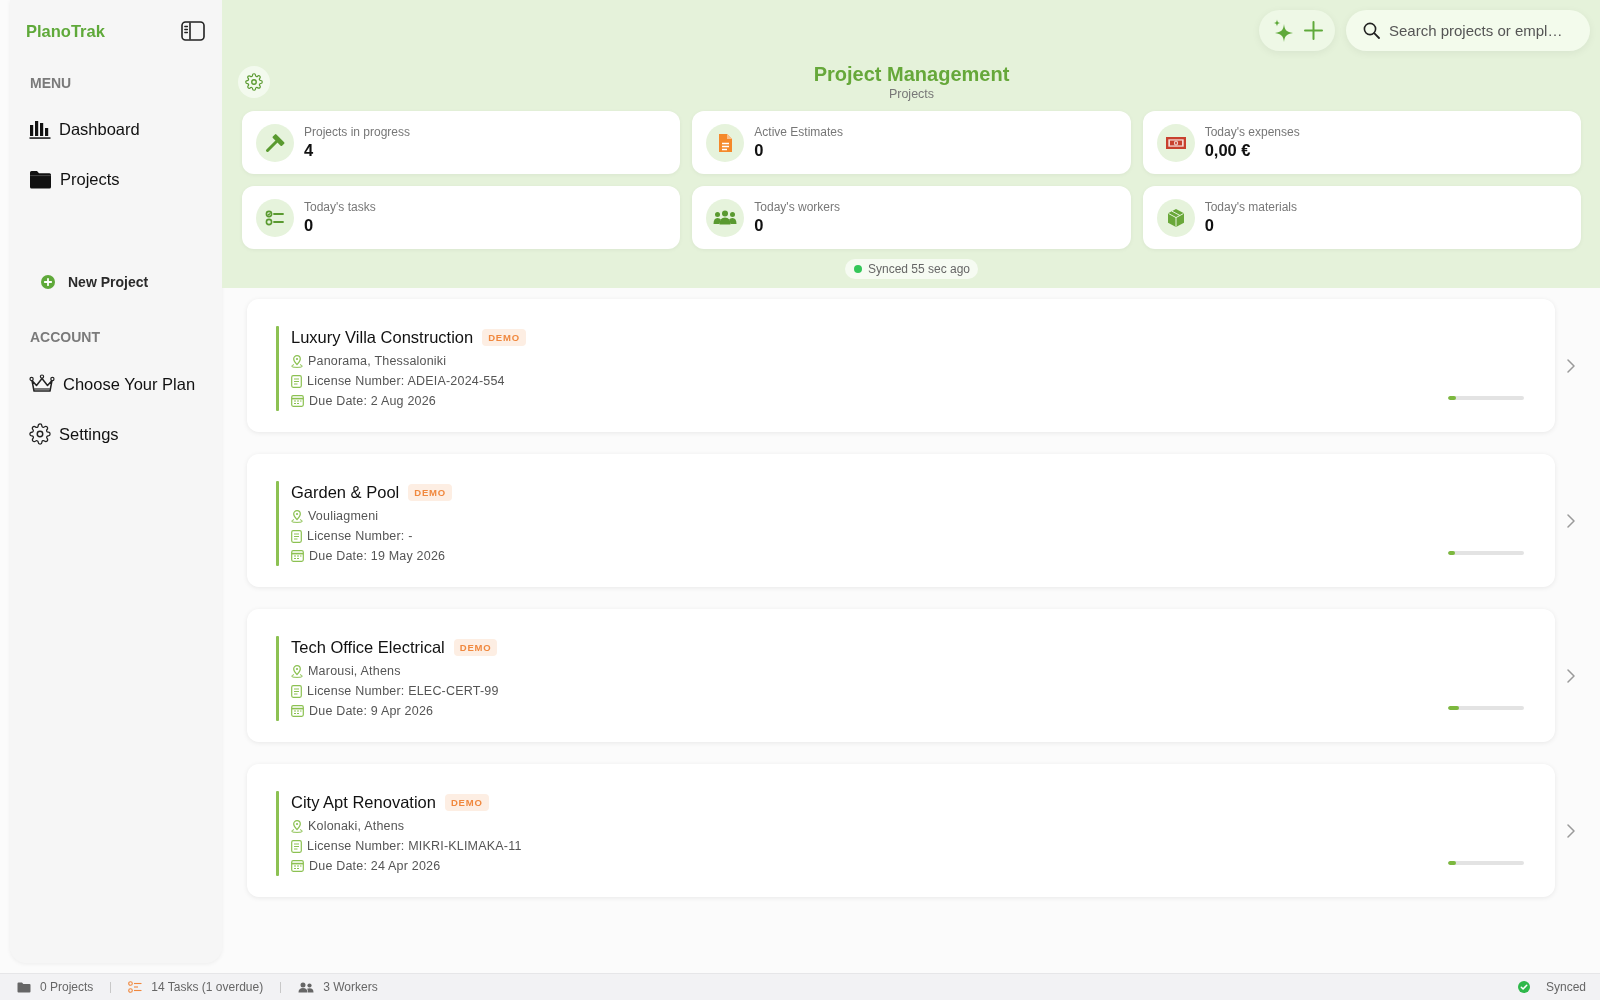  Describe the element at coordinates (65, 179) in the screenshot. I see `sidebar-item: Projects` at that location.